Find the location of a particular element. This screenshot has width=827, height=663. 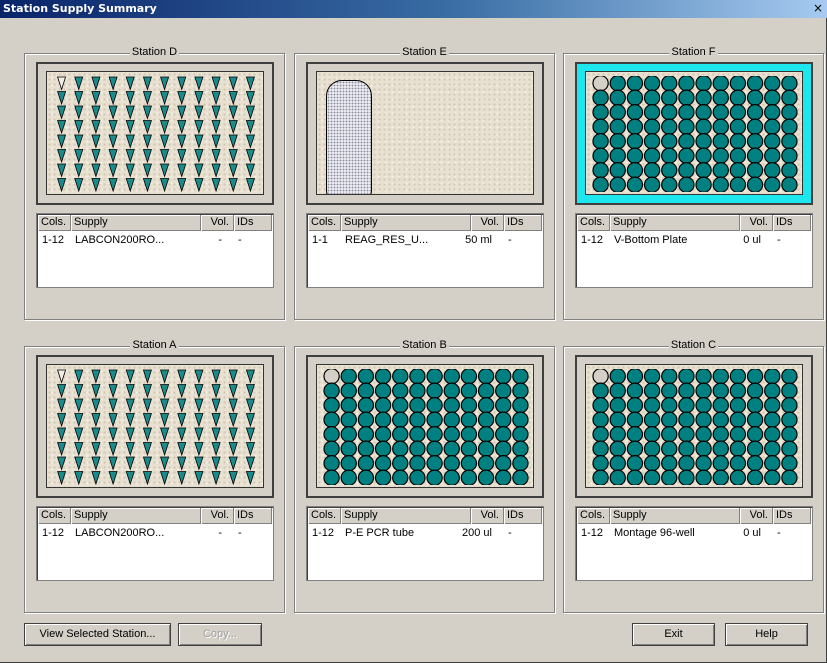

title-bar: Station Supply Summary × is located at coordinates (413, 9).